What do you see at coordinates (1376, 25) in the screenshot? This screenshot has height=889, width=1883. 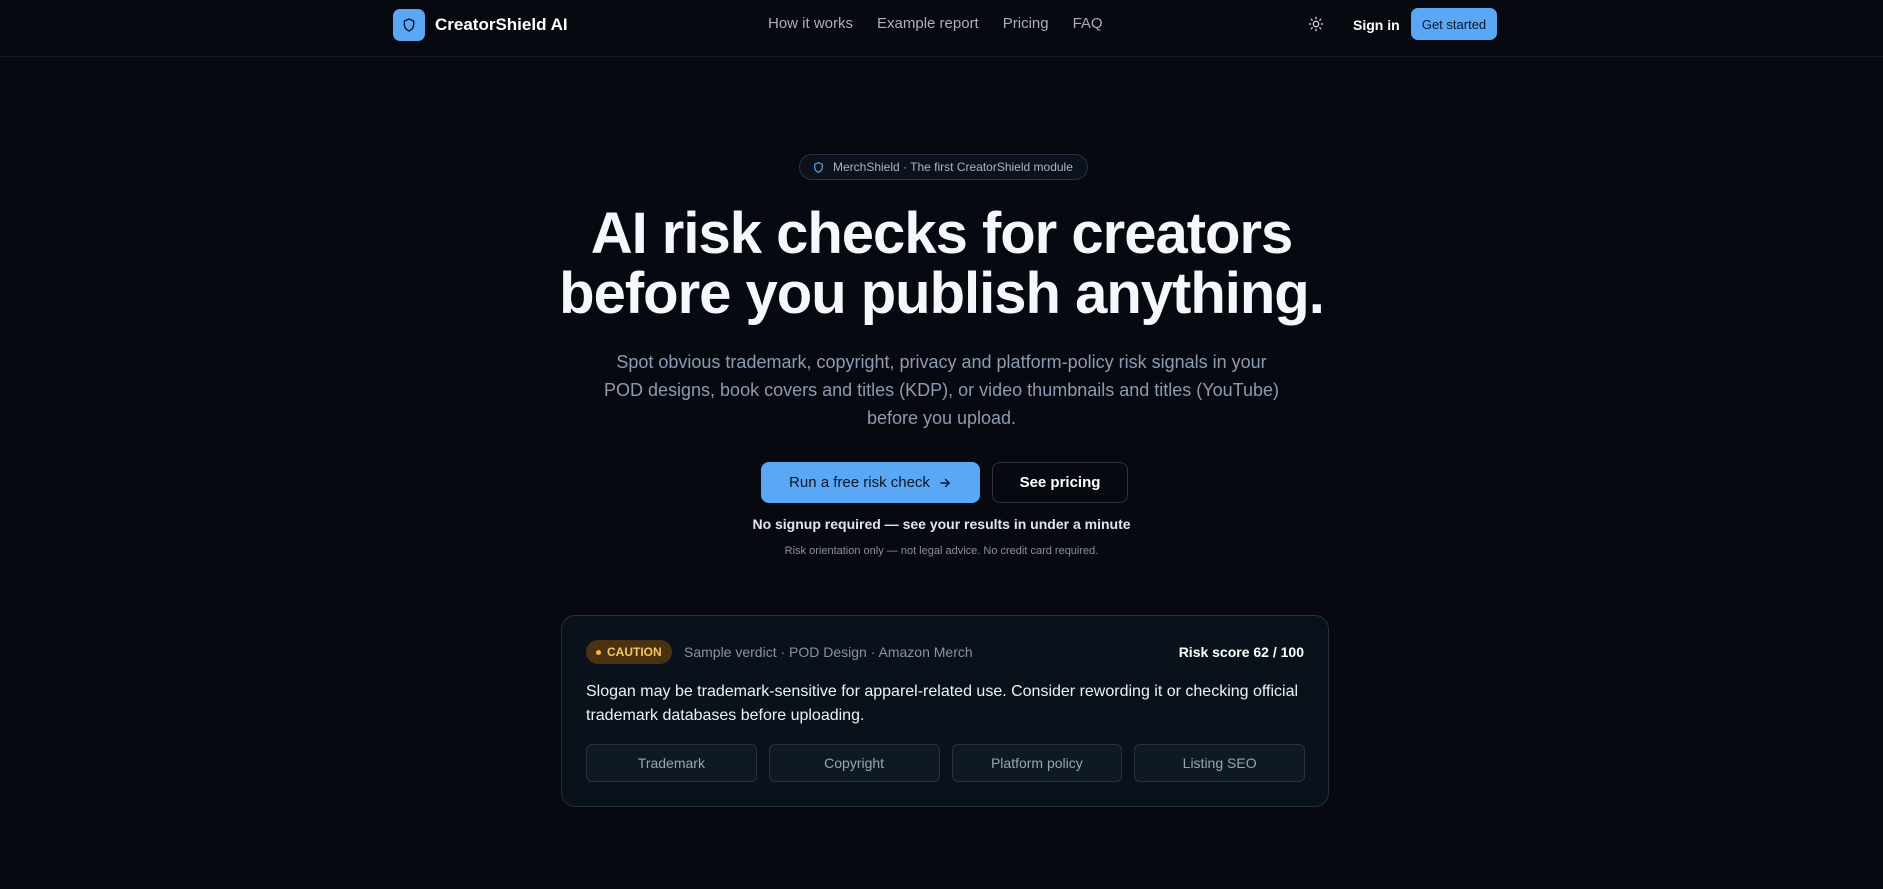 I see `sign-in-link: Sign in` at bounding box center [1376, 25].